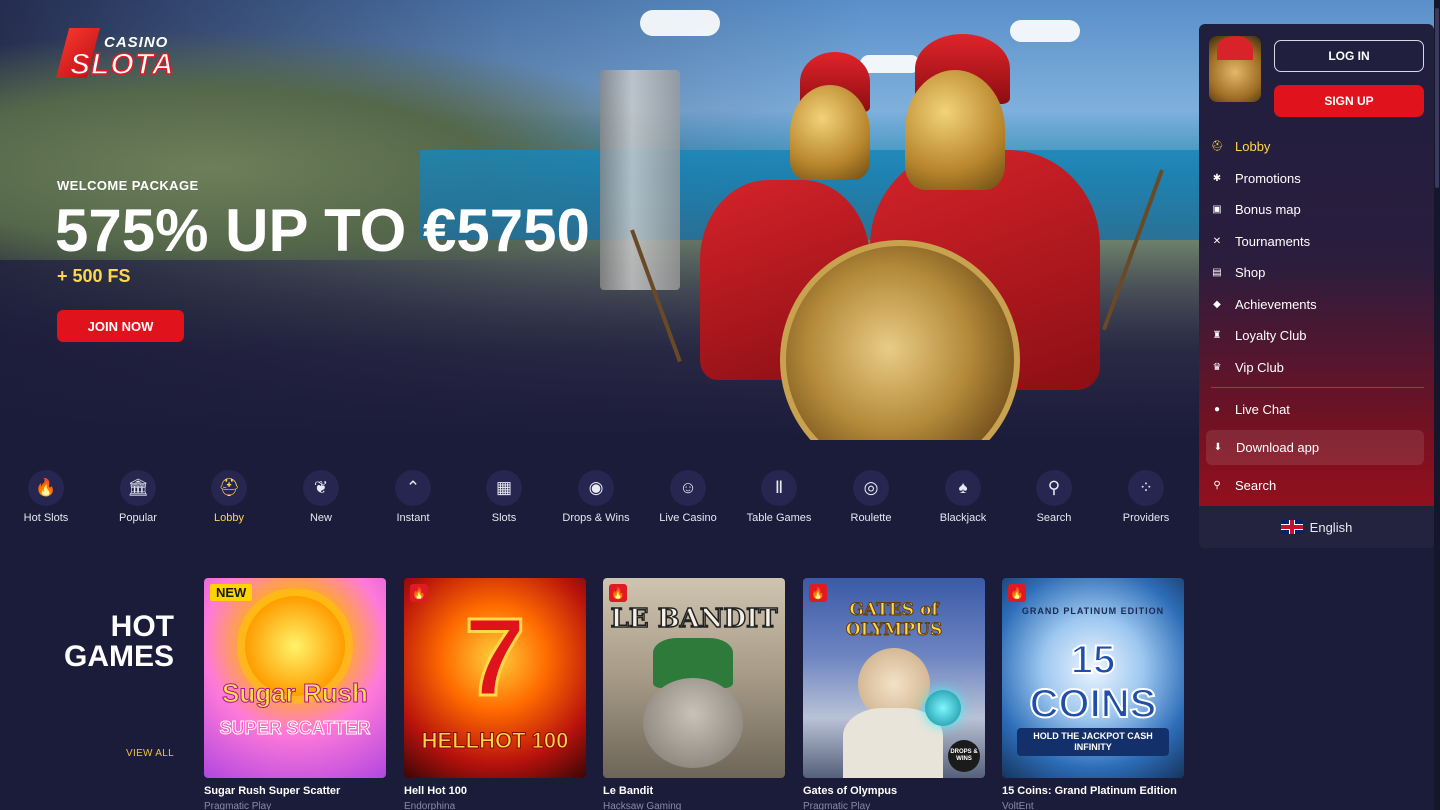  Describe the element at coordinates (1217, 367) in the screenshot. I see `crown-icon: ♛` at that location.